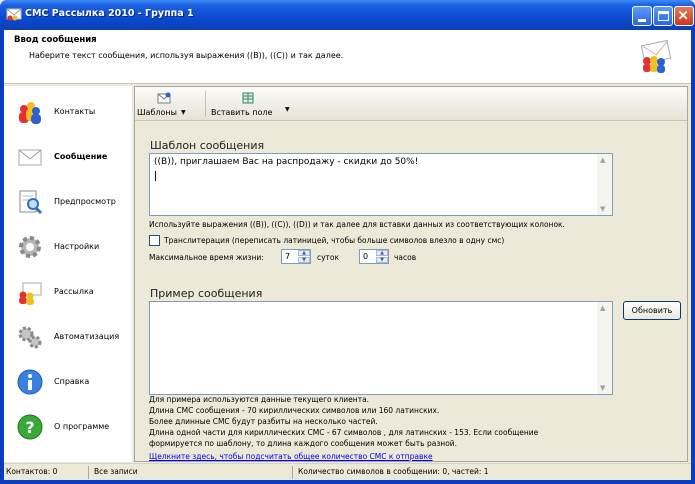 Image resolution: width=695 pixels, height=484 pixels. What do you see at coordinates (55, 40) in the screenshot?
I see `page-title: Ввод сообщения` at bounding box center [55, 40].